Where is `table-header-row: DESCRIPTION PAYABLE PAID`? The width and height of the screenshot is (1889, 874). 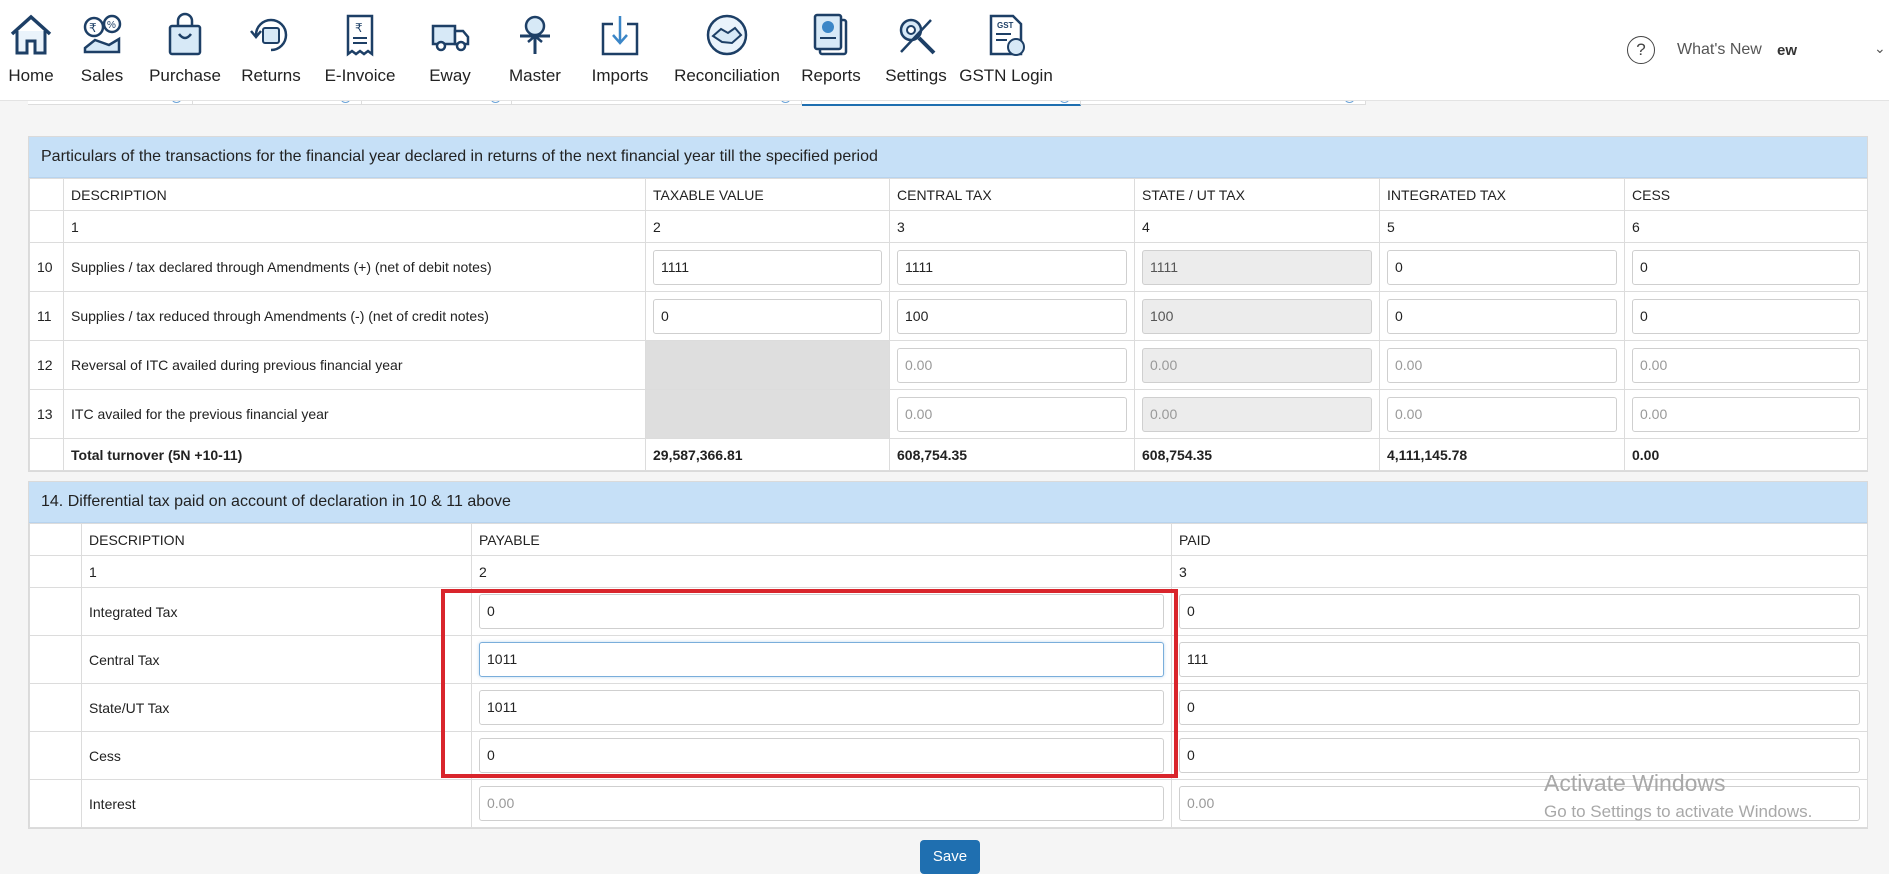 table-header-row: DESCRIPTION PAYABLE PAID is located at coordinates (948, 539).